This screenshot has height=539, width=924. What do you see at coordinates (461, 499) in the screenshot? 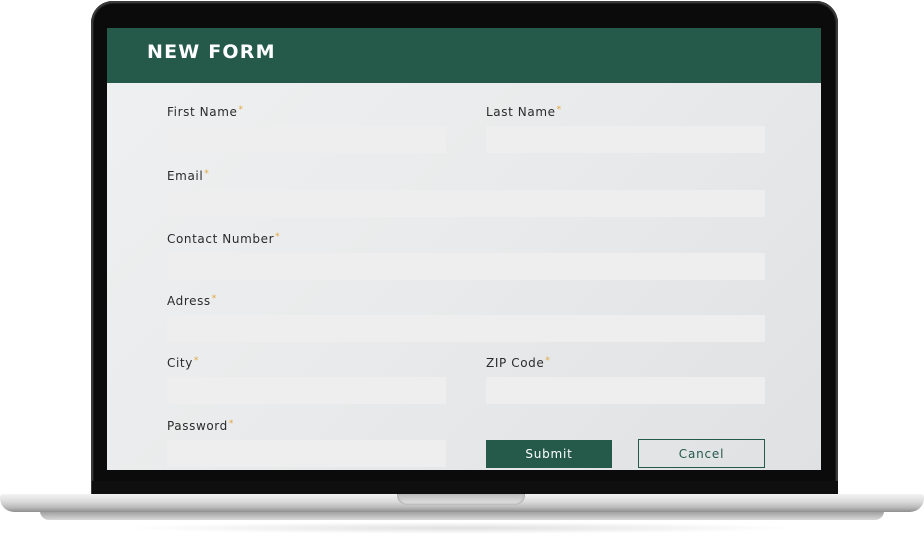
I see `laptop-opening-notch` at bounding box center [461, 499].